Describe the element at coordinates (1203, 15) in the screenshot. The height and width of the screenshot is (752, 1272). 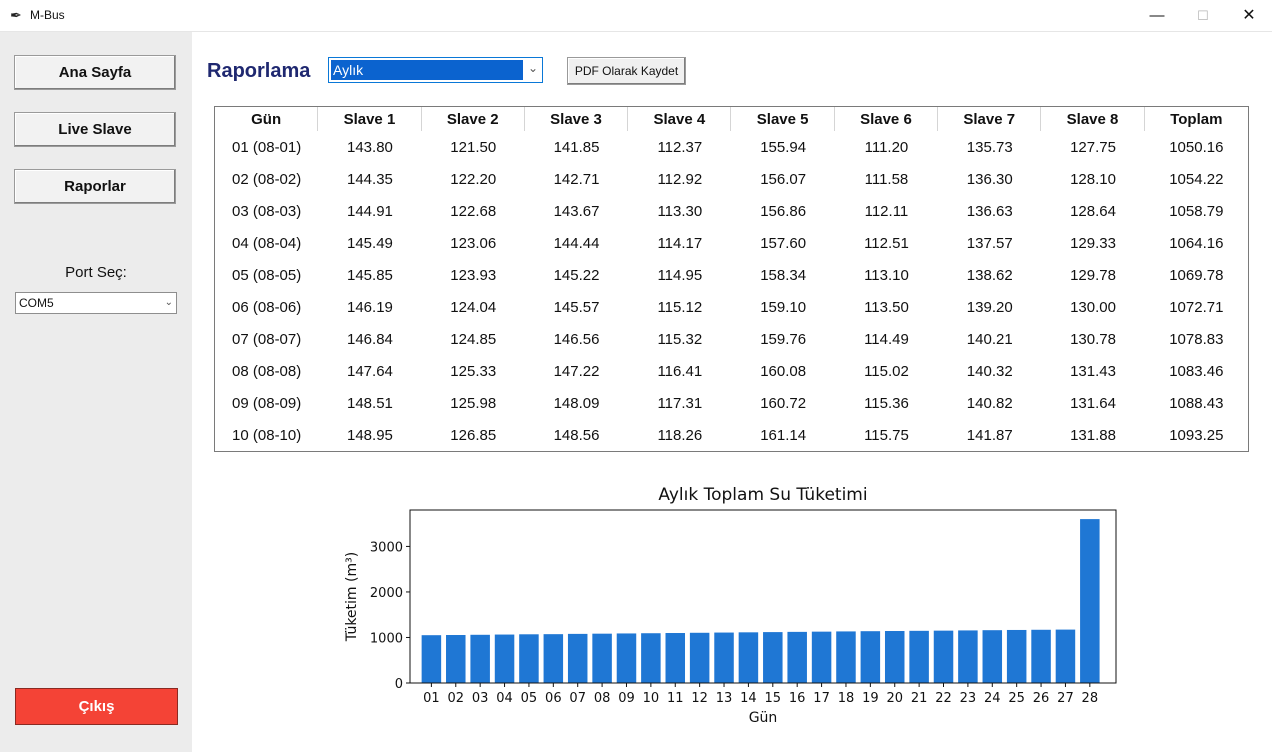
I see `maximize-button: ☐` at that location.